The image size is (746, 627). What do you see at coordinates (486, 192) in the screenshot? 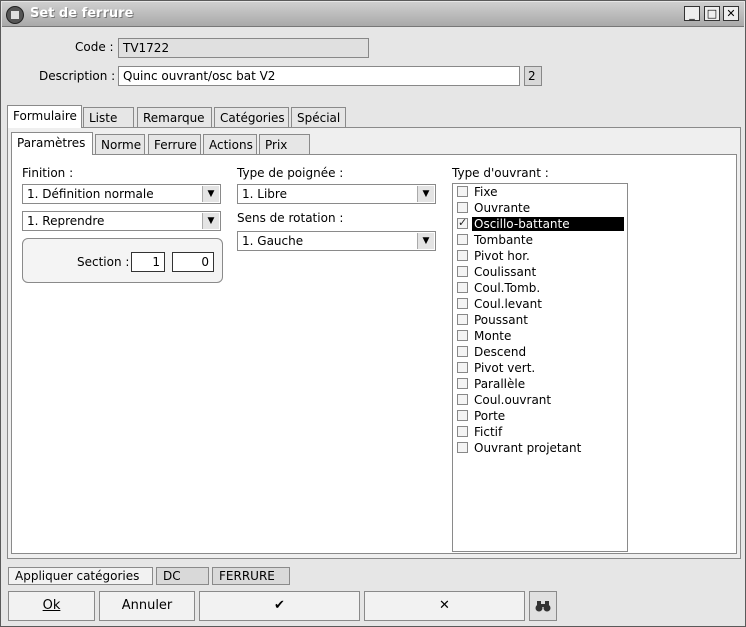
I see `ouvrant-item-label: Fixe` at bounding box center [486, 192].